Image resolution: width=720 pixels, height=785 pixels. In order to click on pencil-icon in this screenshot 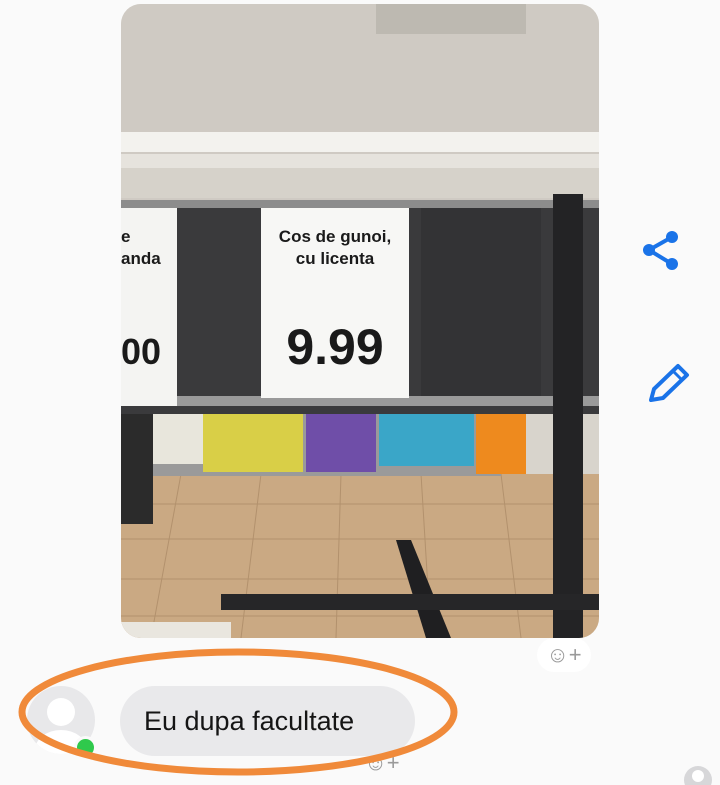, I will do `click(668, 384)`.